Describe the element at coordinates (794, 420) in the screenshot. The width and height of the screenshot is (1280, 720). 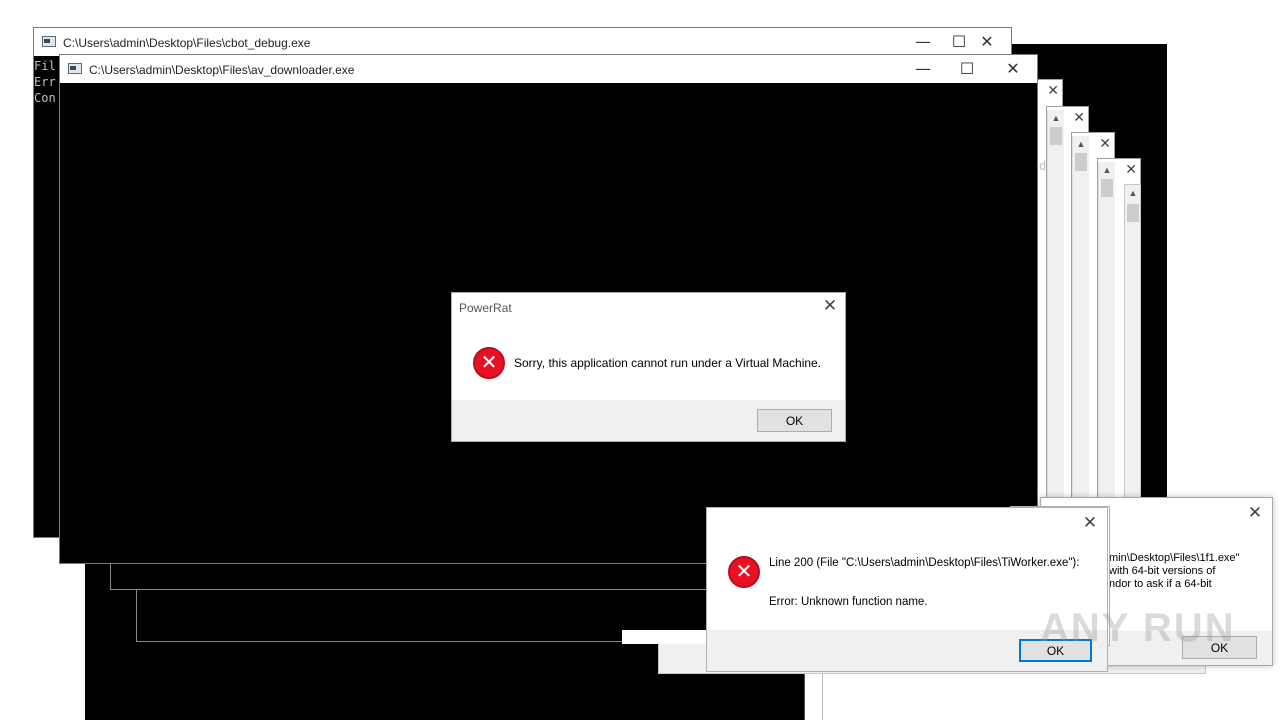
I see `ok-button: OK` at that location.